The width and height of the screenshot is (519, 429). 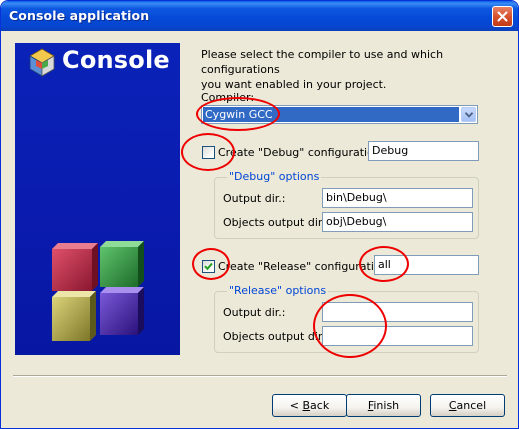 What do you see at coordinates (397, 336) in the screenshot?
I see `release-objects-dir-input` at bounding box center [397, 336].